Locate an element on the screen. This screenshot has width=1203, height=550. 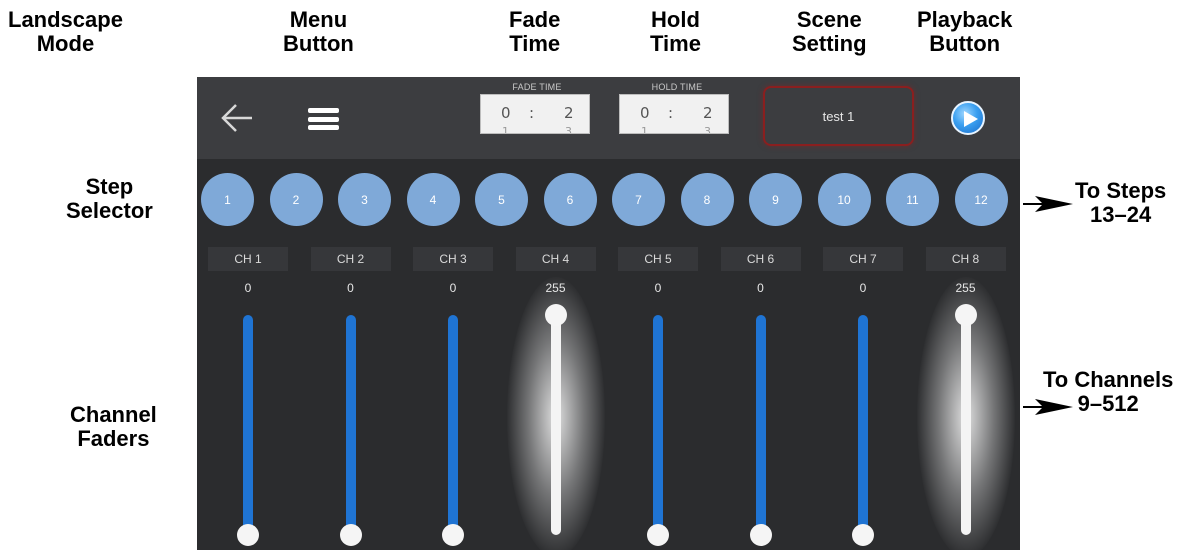
callout-hold-time: Hold Time is located at coordinates (675, 32).